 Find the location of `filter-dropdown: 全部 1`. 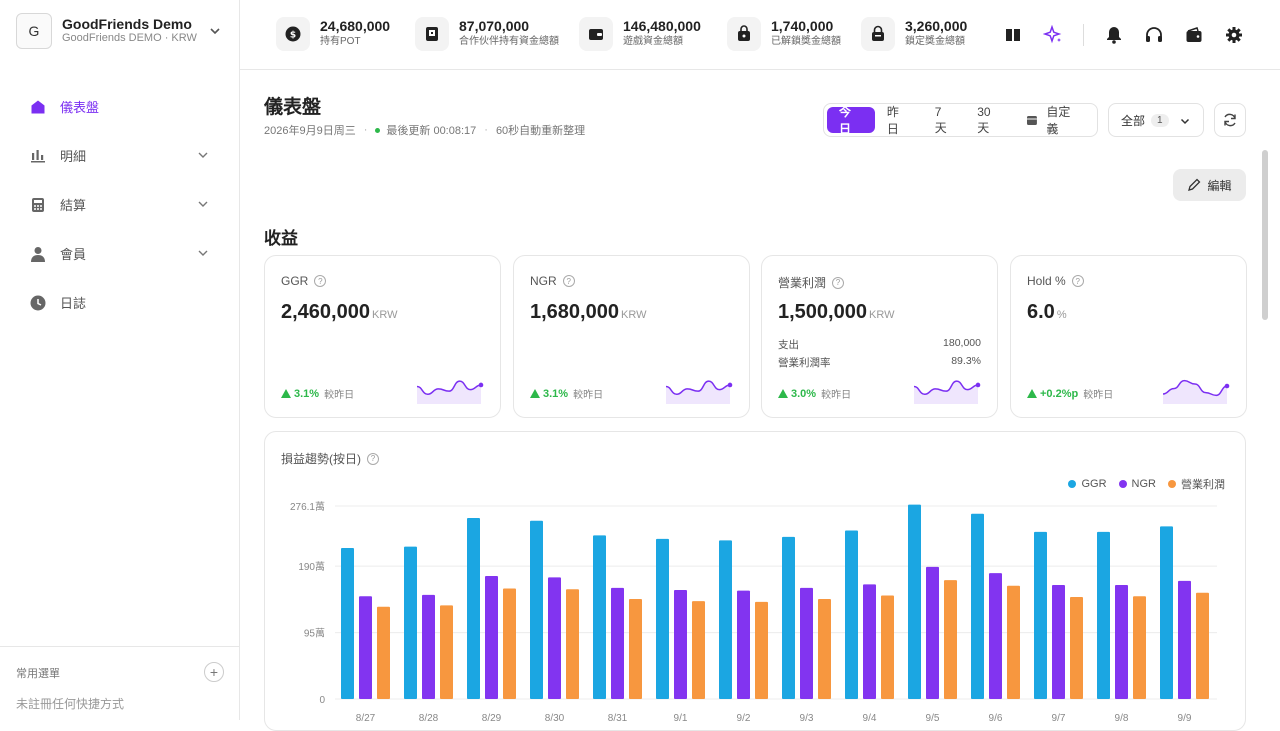

filter-dropdown: 全部 1 is located at coordinates (1156, 120).